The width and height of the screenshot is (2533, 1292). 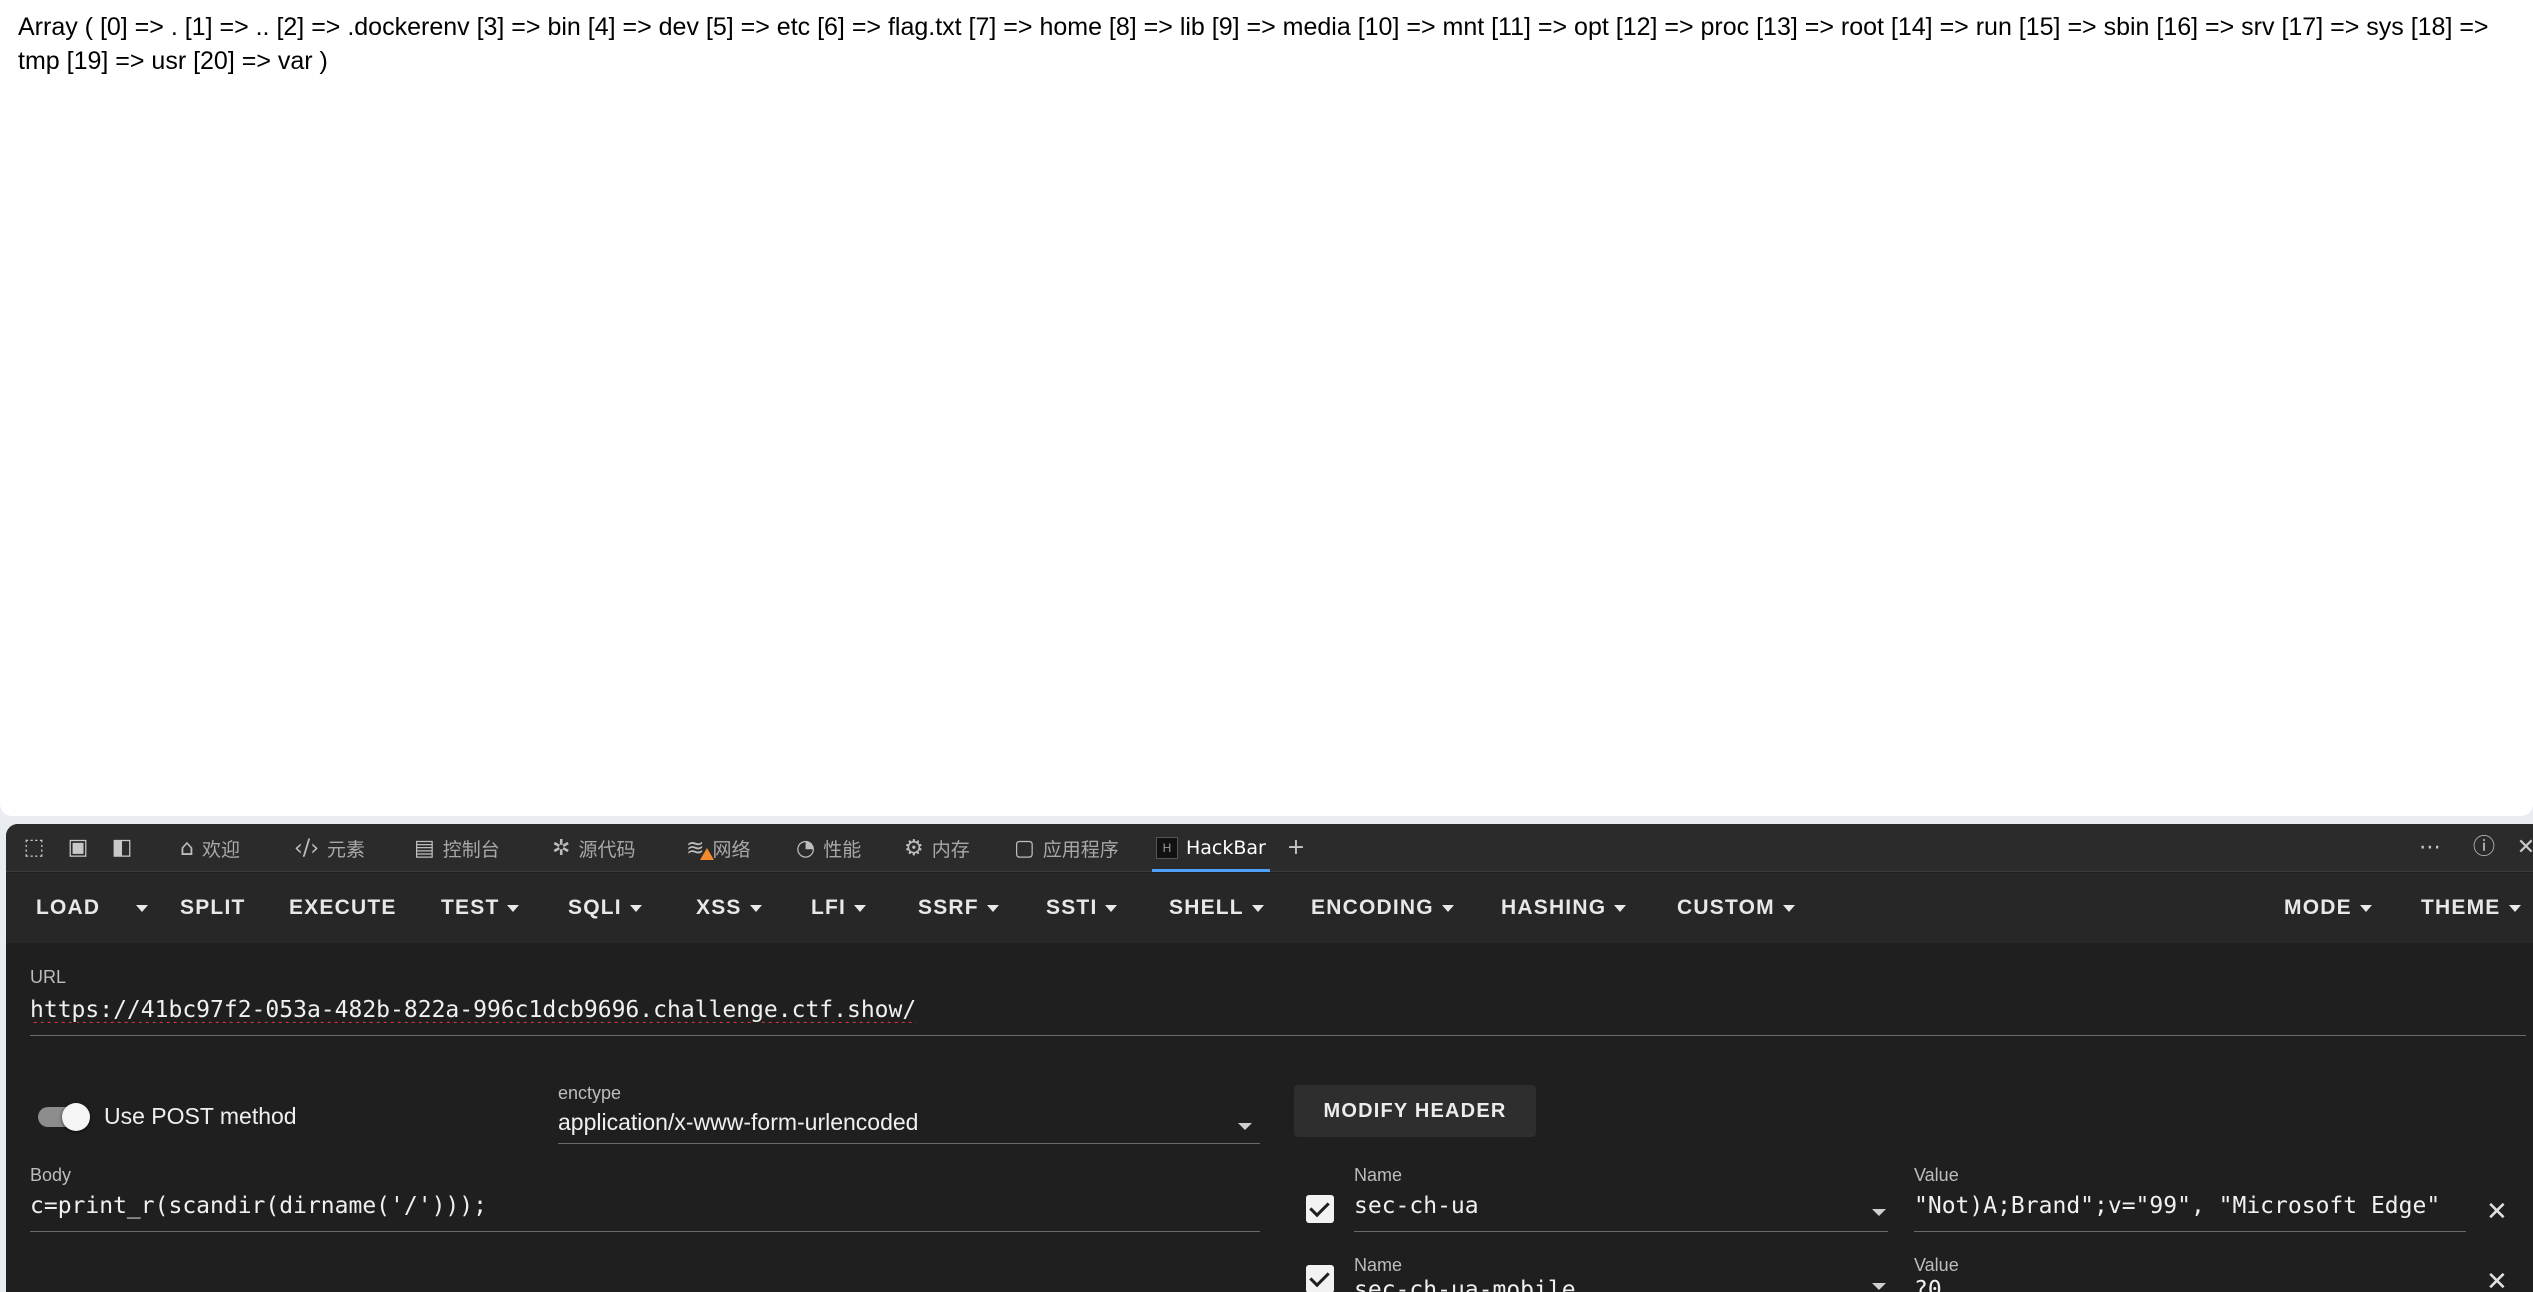 I want to click on post-method-label: Use POST method, so click(x=200, y=1116).